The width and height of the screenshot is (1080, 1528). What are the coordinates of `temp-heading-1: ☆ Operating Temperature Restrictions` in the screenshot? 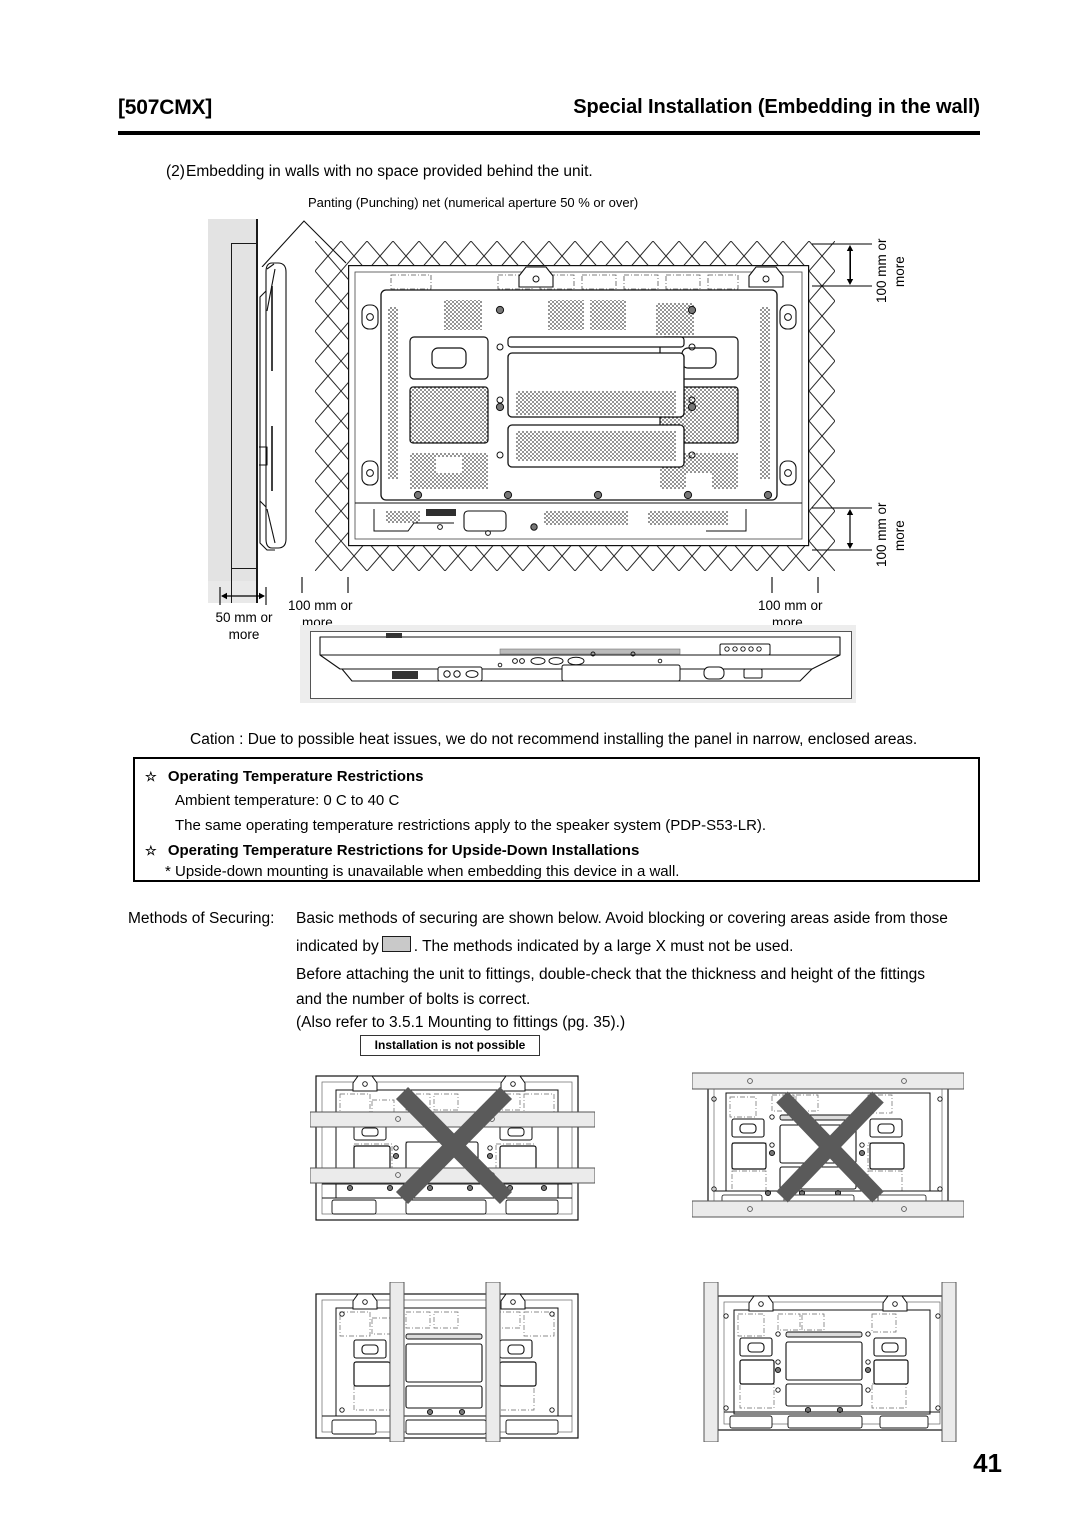 It's located at (284, 776).